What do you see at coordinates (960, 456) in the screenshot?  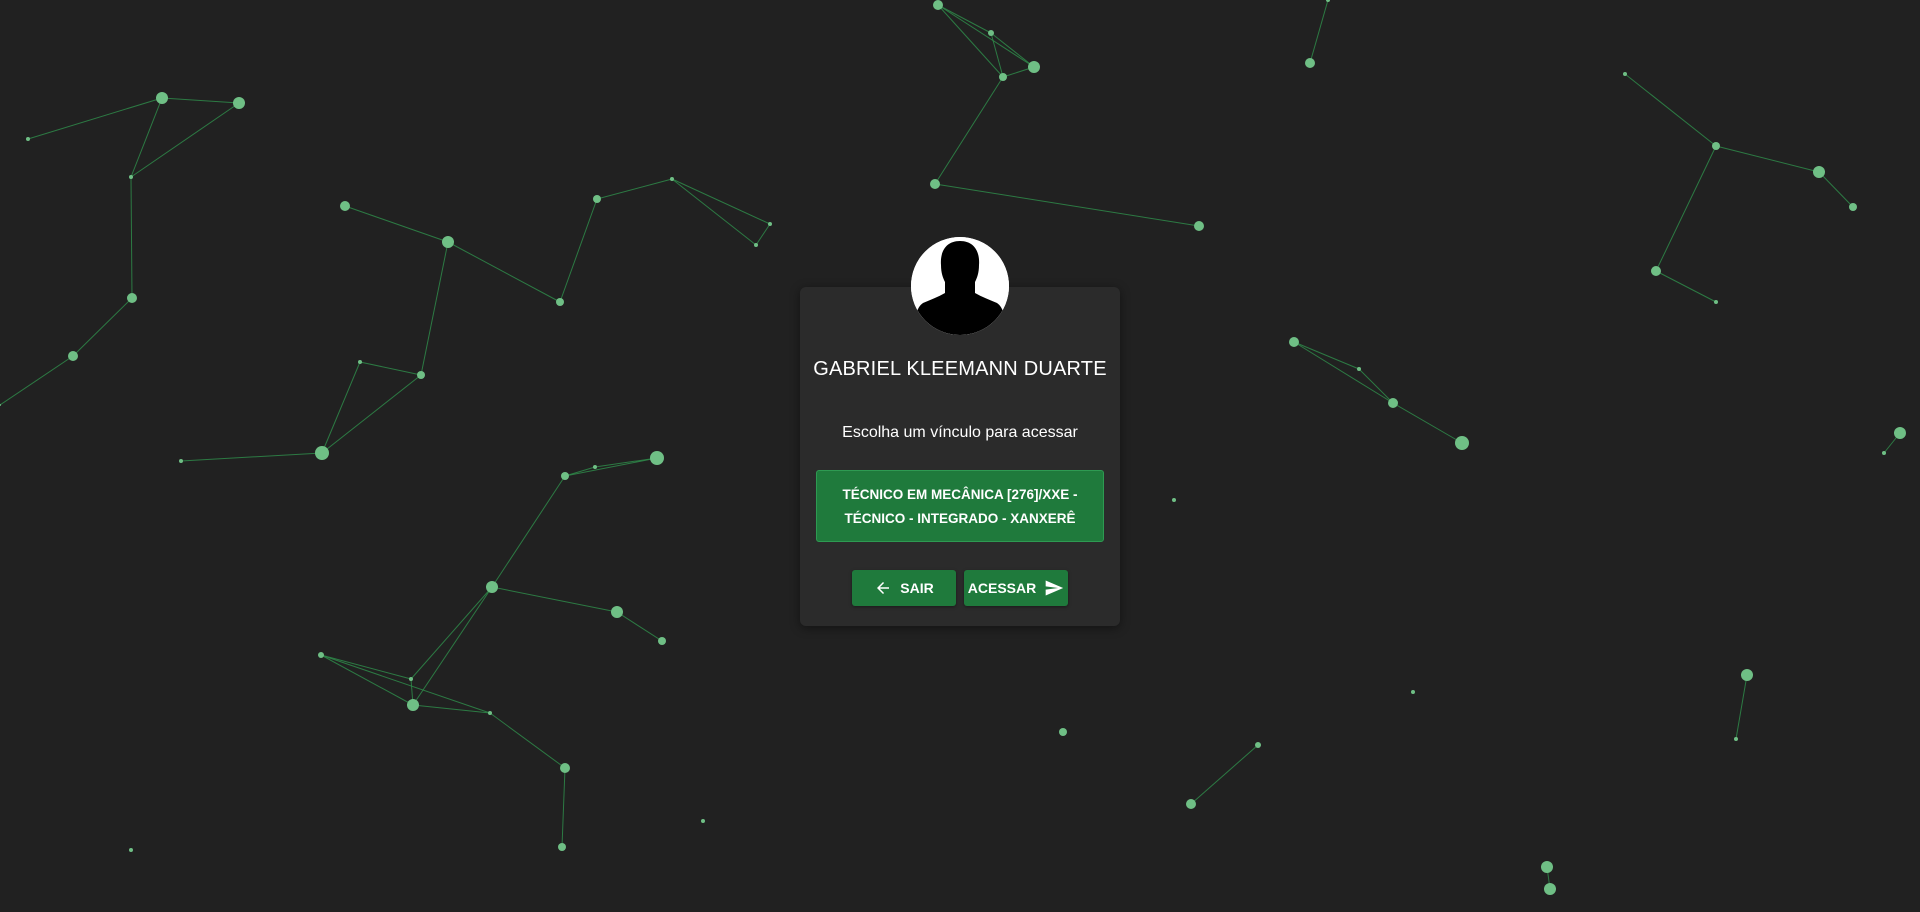 I see `login-card` at bounding box center [960, 456].